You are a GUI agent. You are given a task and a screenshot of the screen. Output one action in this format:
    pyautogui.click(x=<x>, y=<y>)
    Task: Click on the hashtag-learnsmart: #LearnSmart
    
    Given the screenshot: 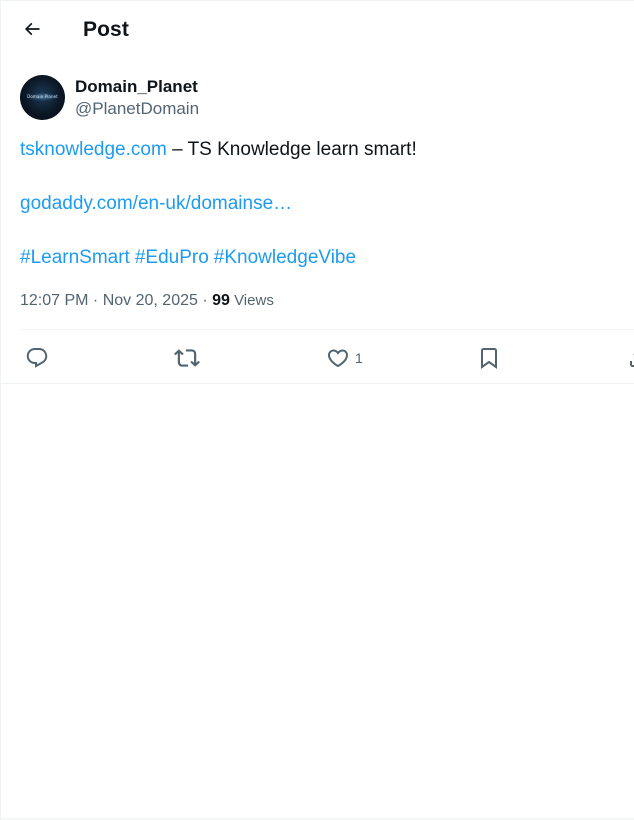 What is the action you would take?
    pyautogui.click(x=75, y=257)
    